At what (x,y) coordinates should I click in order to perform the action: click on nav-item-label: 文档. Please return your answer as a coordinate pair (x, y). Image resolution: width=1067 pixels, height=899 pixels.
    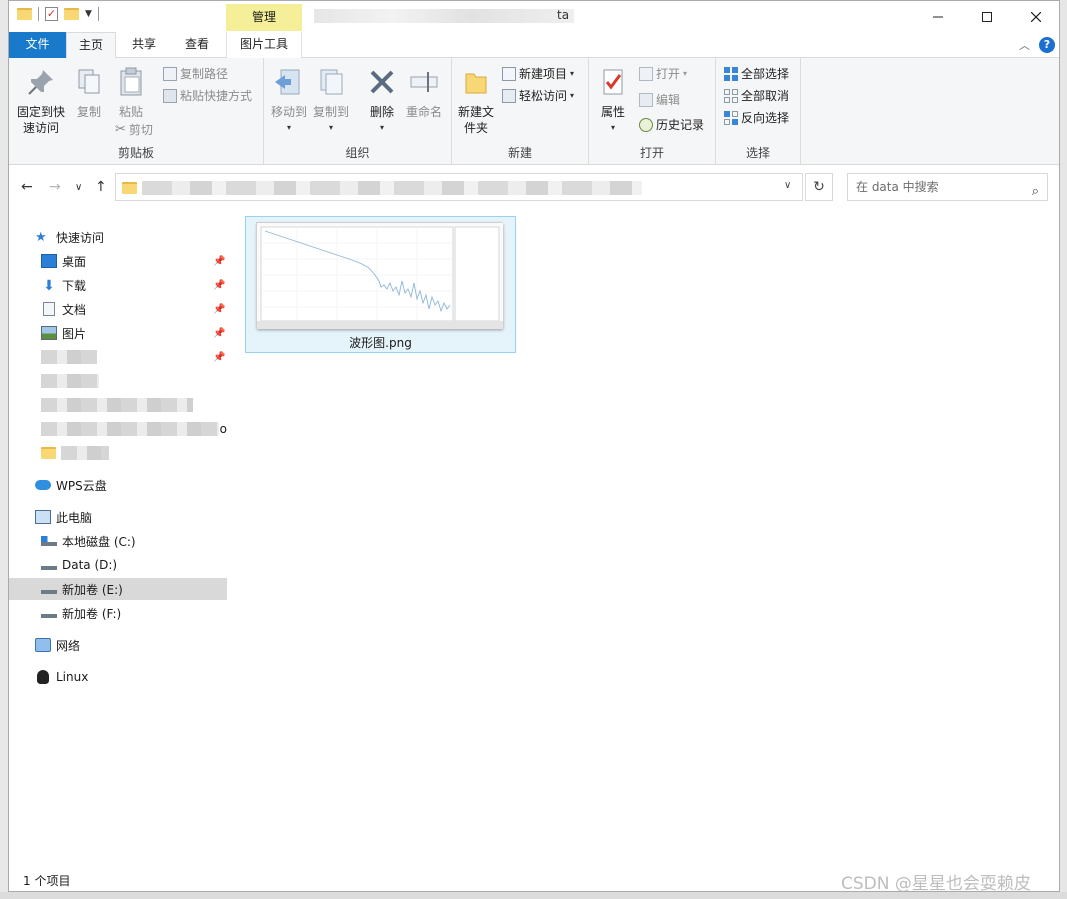
    Looking at the image, I should click on (74, 309).